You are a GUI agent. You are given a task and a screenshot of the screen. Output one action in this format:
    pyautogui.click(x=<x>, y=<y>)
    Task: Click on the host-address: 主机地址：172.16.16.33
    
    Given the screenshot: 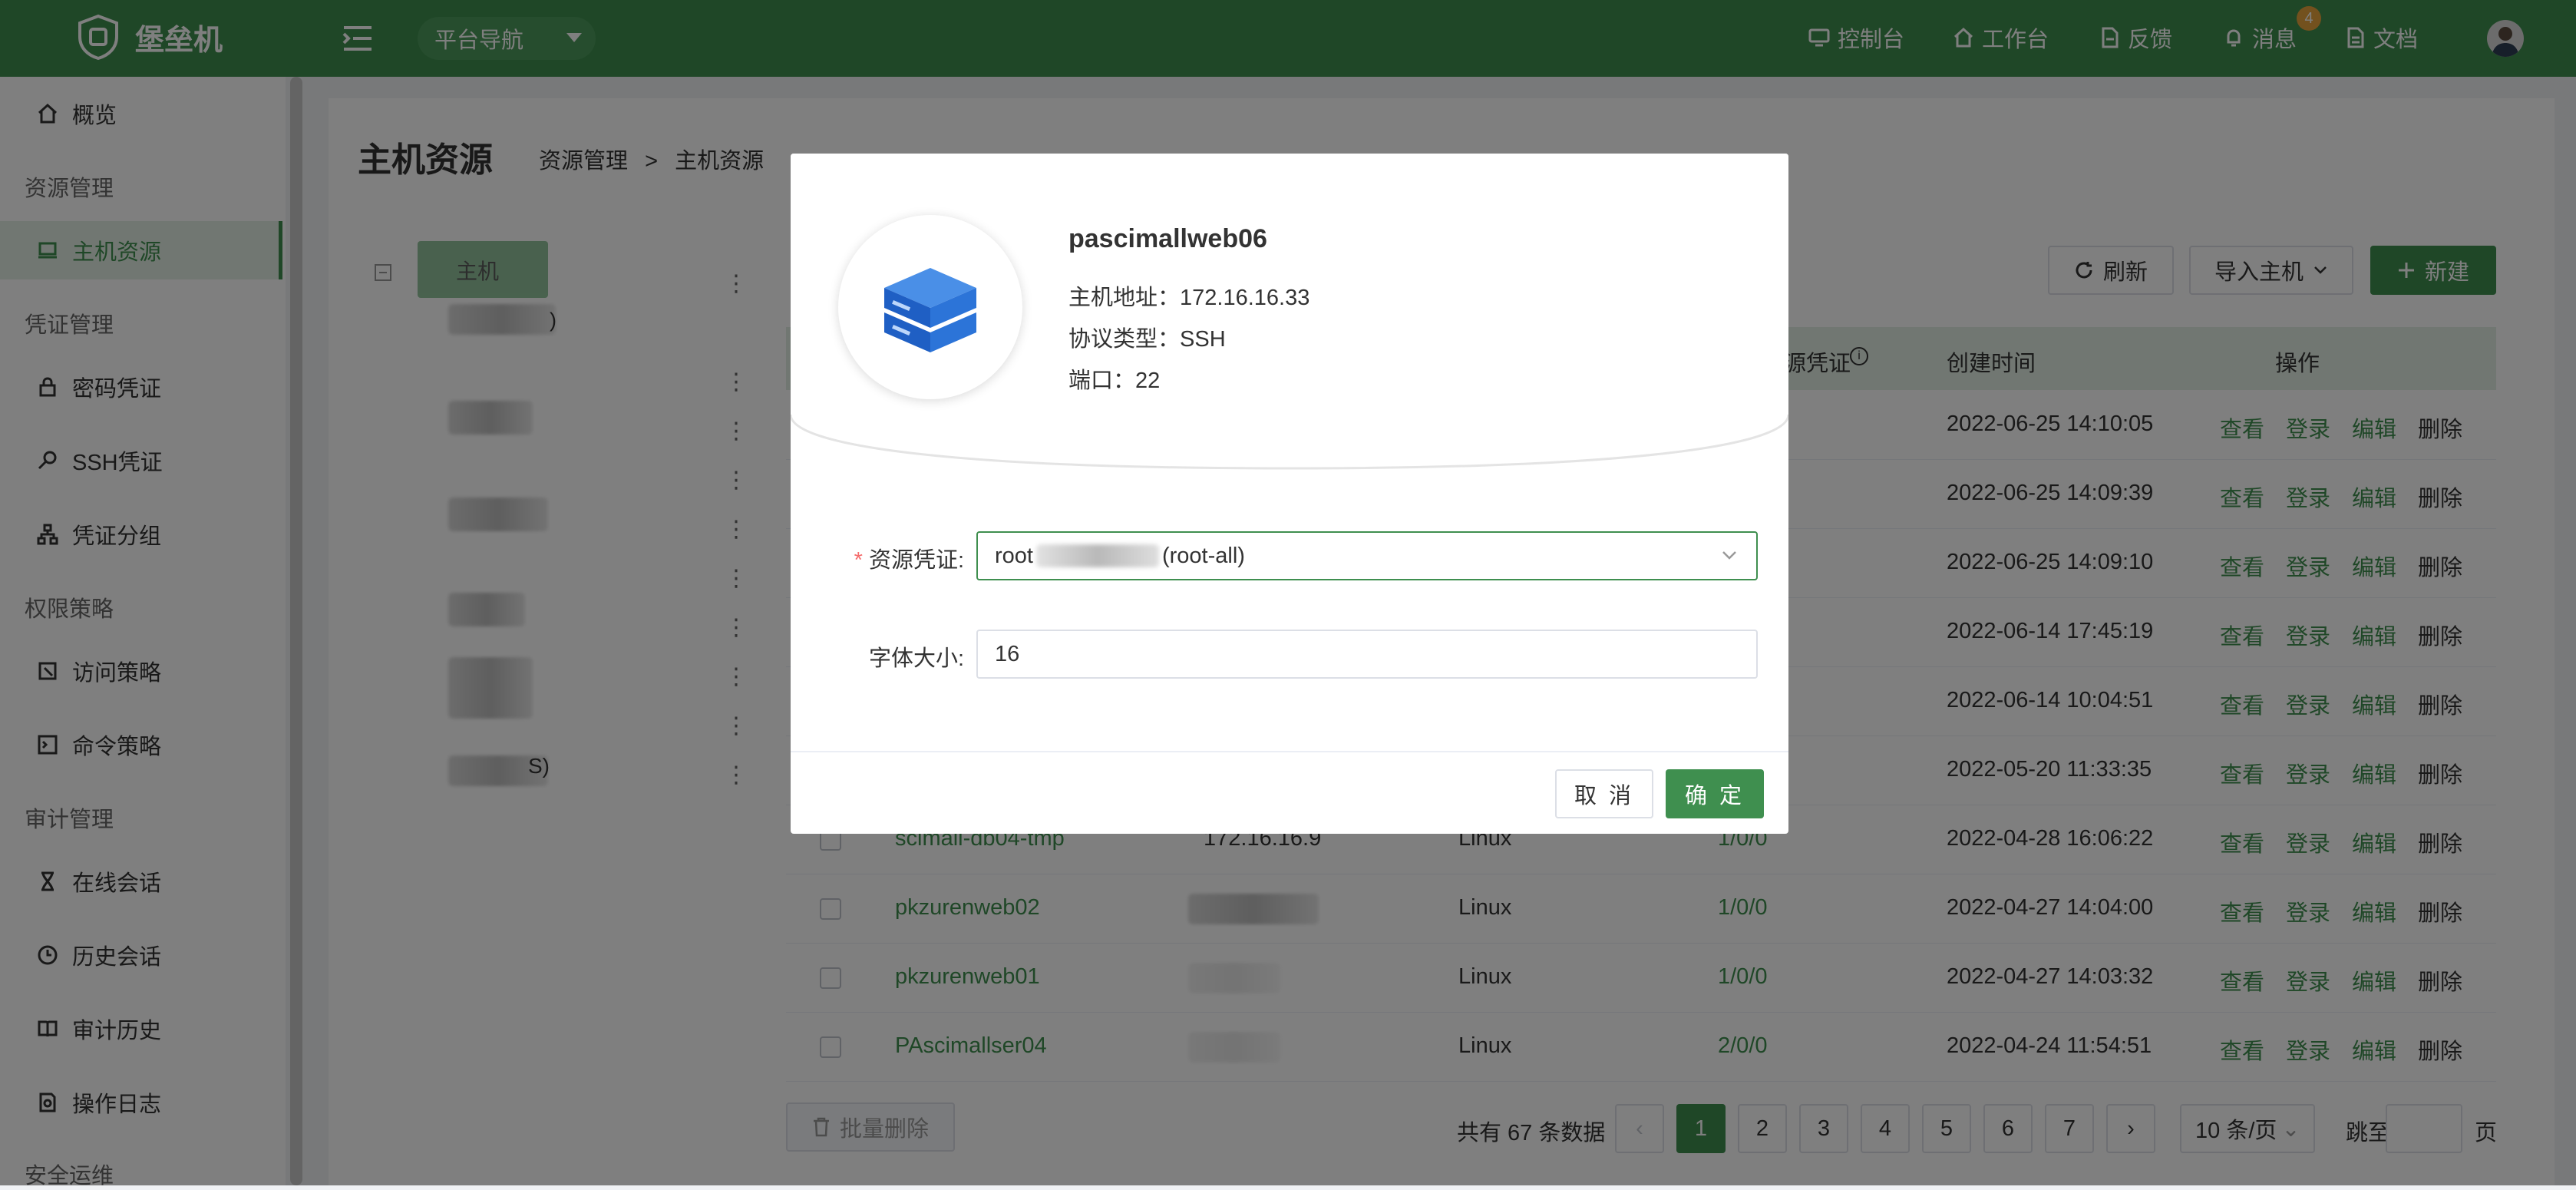 What is the action you would take?
    pyautogui.click(x=1188, y=295)
    